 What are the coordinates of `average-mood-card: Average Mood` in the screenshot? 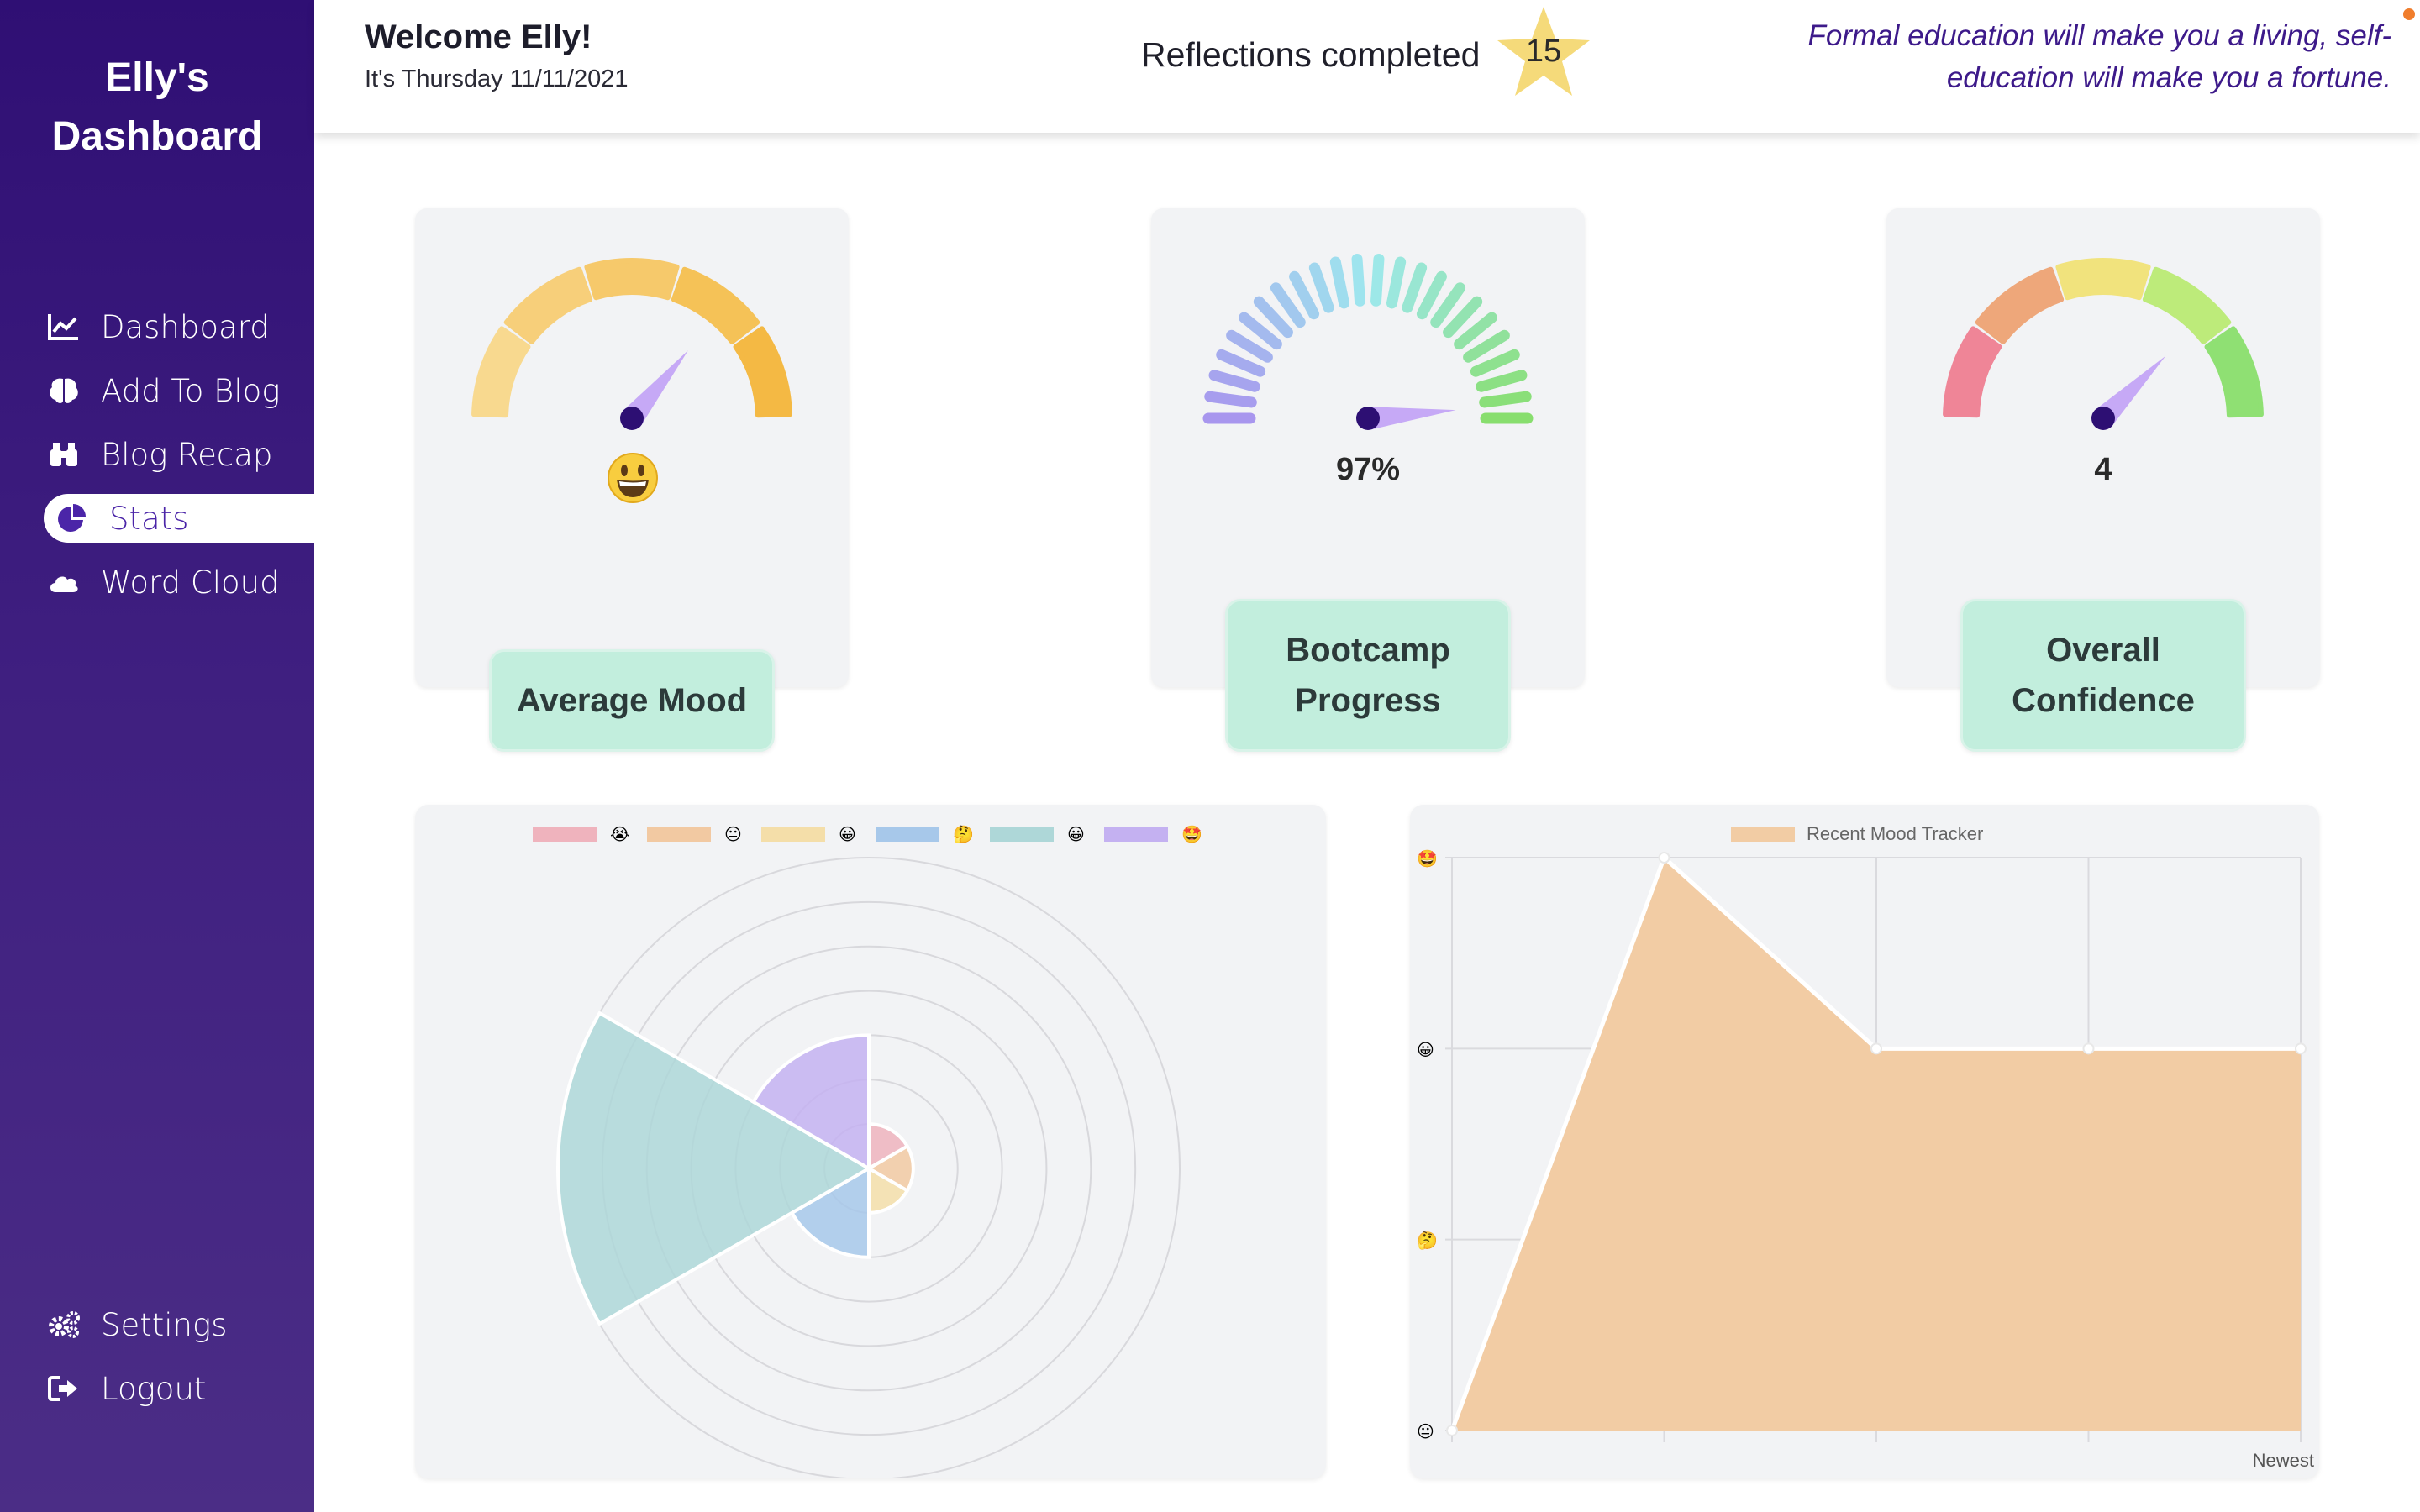 It's located at (632, 480).